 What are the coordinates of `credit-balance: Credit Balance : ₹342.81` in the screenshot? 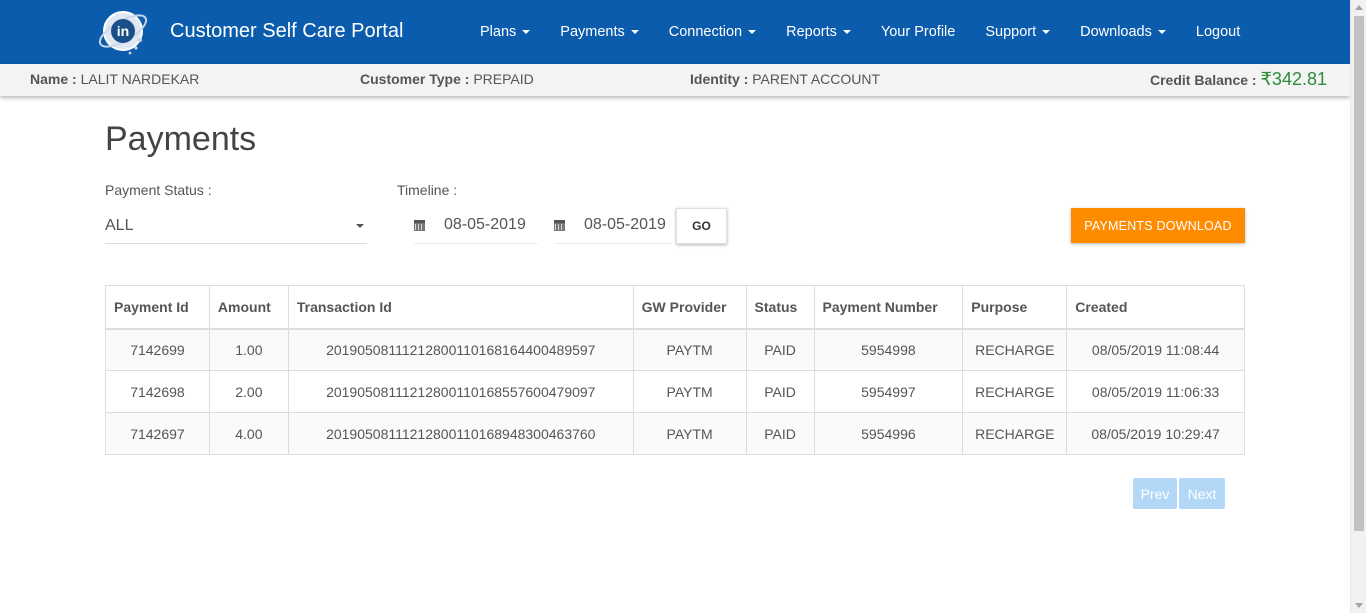 It's located at (1238, 79).